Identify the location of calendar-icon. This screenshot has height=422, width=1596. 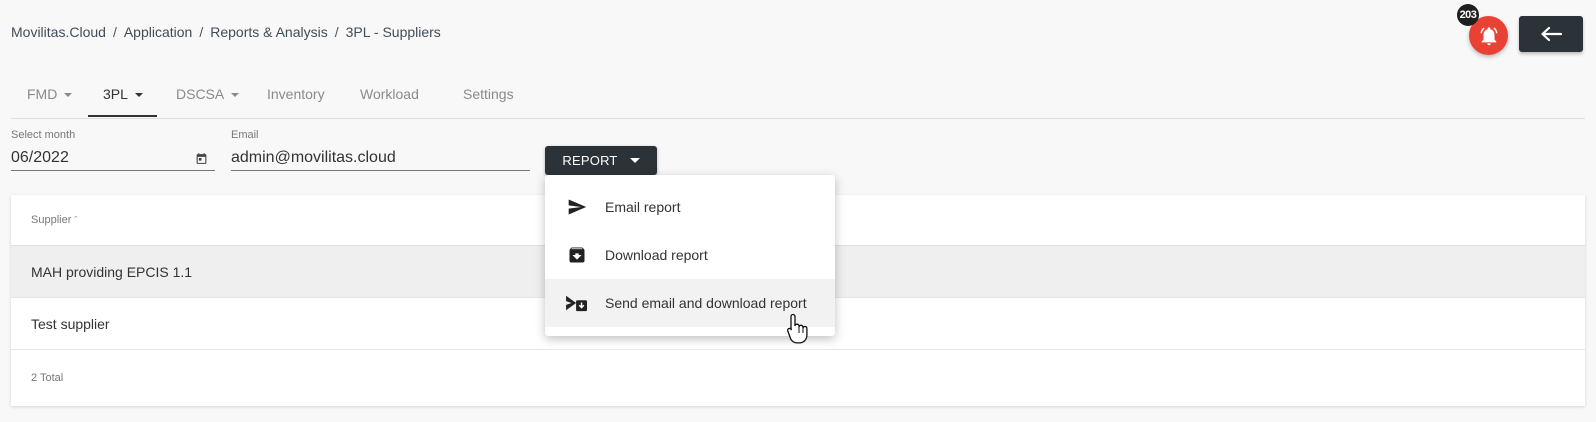
(201, 158).